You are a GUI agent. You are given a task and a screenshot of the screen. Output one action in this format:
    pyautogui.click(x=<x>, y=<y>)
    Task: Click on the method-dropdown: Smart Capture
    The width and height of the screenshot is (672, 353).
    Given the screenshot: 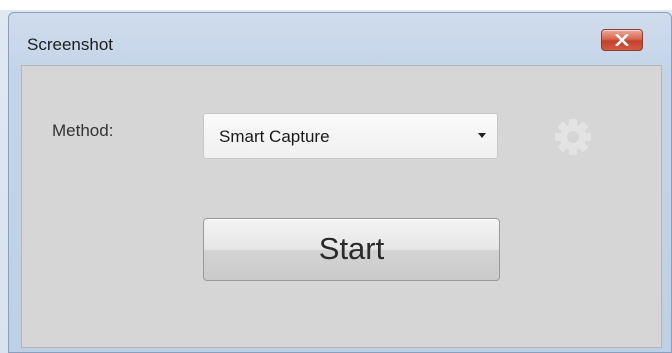 What is the action you would take?
    pyautogui.click(x=350, y=136)
    